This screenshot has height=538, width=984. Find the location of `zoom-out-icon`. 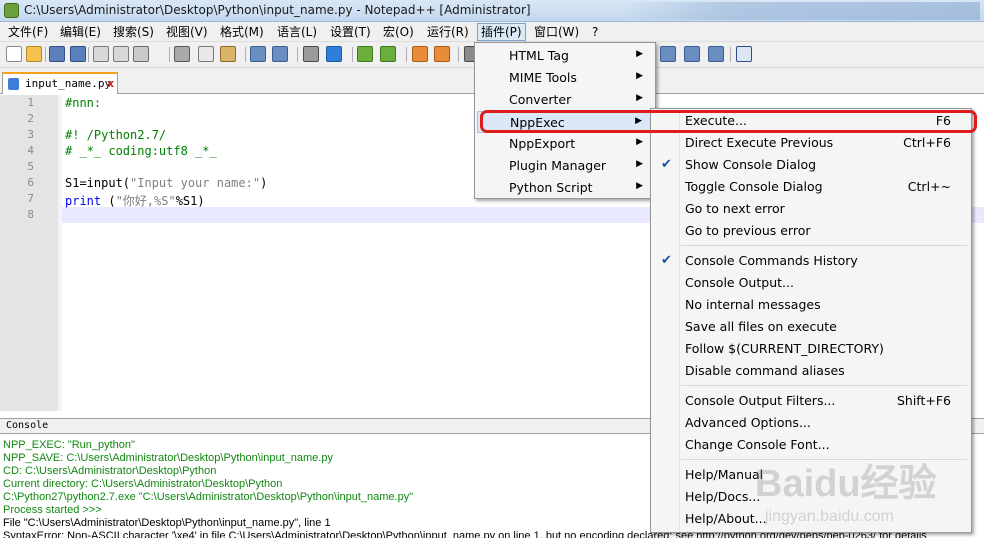

zoom-out-icon is located at coordinates (388, 54).